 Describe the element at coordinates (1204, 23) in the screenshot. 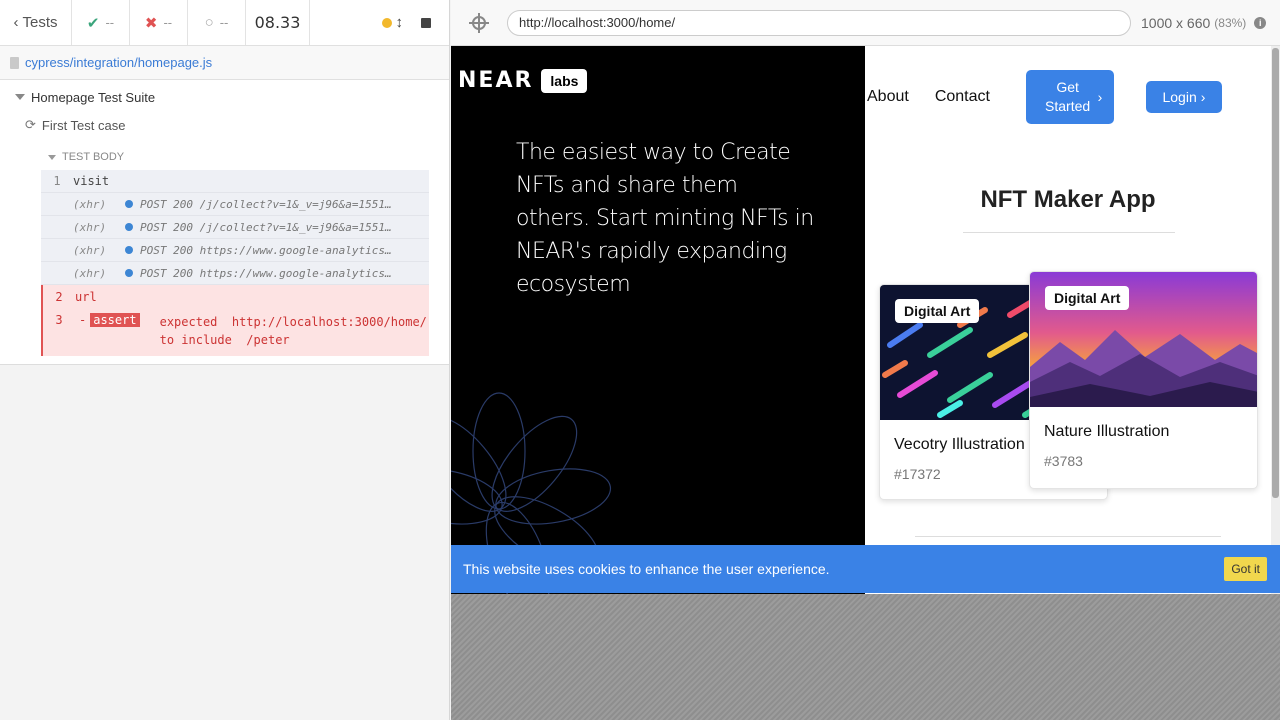

I see `viewport-info: 1000 x 660 (83%) i` at that location.